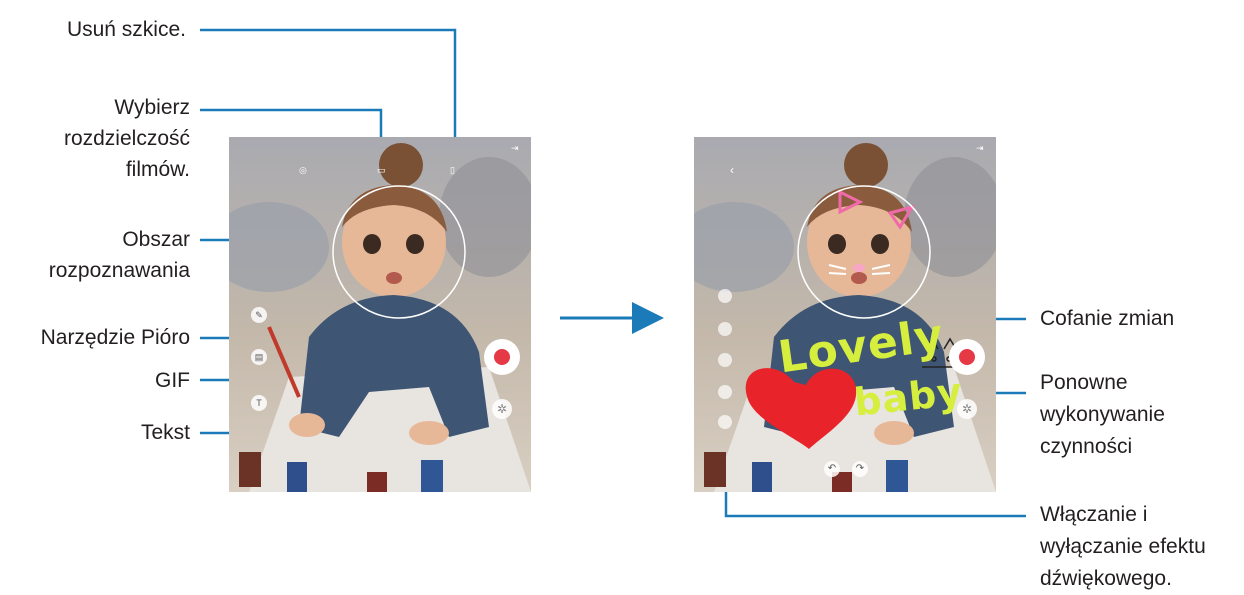  What do you see at coordinates (732, 170) in the screenshot?
I see `back-icon: ‹` at bounding box center [732, 170].